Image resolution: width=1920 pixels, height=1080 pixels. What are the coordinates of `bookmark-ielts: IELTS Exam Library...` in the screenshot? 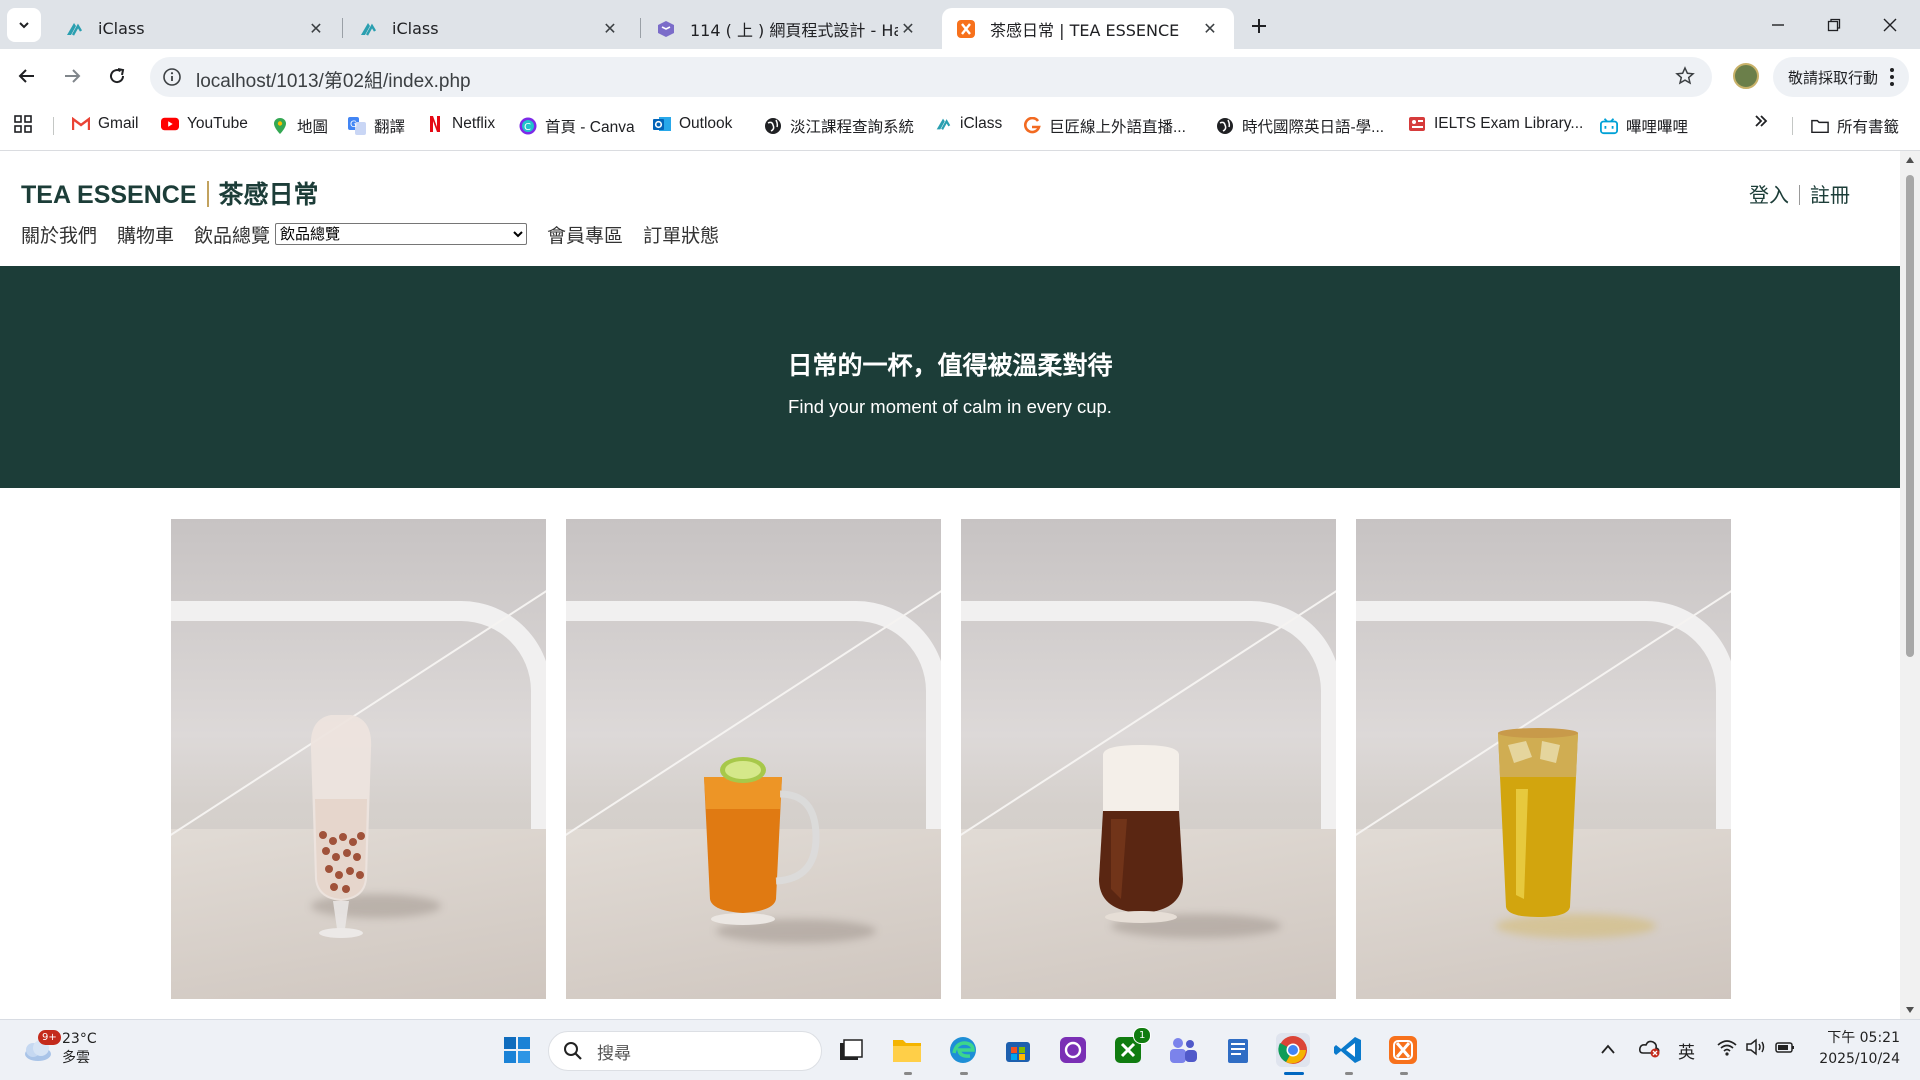 It's located at (1495, 124).